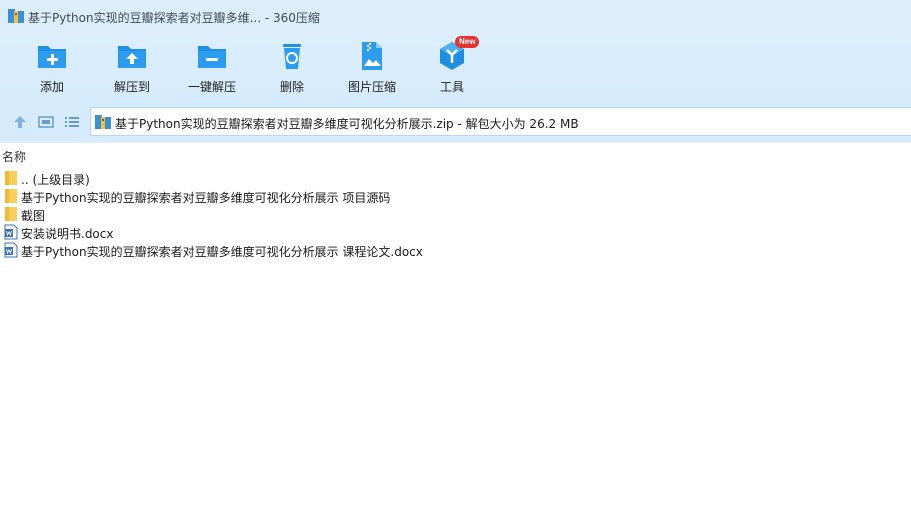 Image resolution: width=911 pixels, height=523 pixels. Describe the element at coordinates (291, 87) in the screenshot. I see `delete-label: 删除` at that location.